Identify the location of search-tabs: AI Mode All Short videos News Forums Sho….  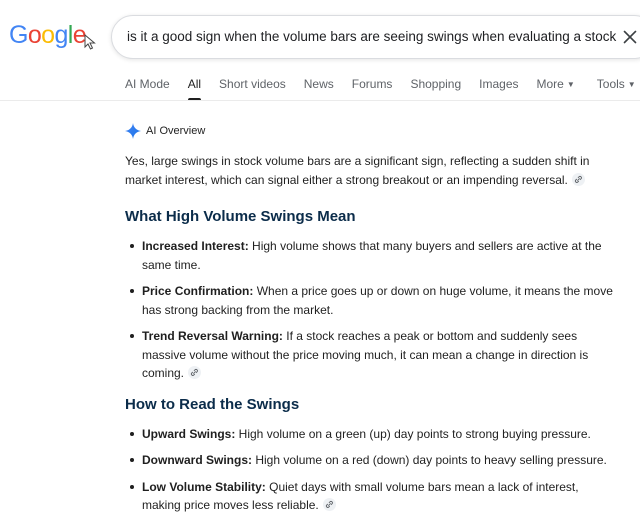
(382, 88).